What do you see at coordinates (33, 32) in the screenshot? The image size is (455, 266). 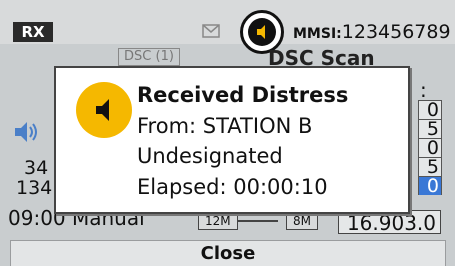 I see `rx-indicator: RX` at bounding box center [33, 32].